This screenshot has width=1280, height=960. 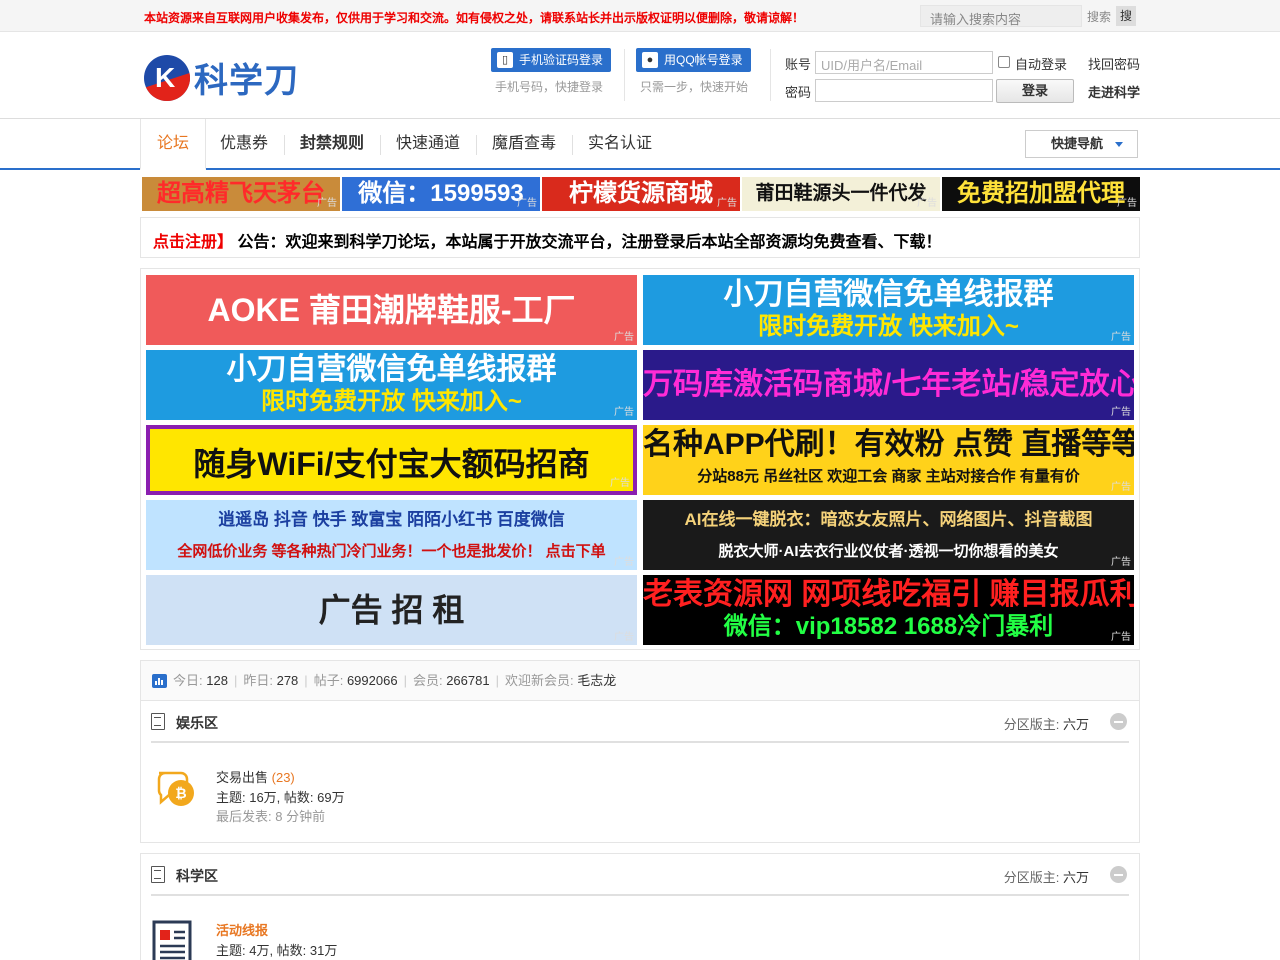 I want to click on ad-text: 超高精飞天茅台, so click(x=241, y=193).